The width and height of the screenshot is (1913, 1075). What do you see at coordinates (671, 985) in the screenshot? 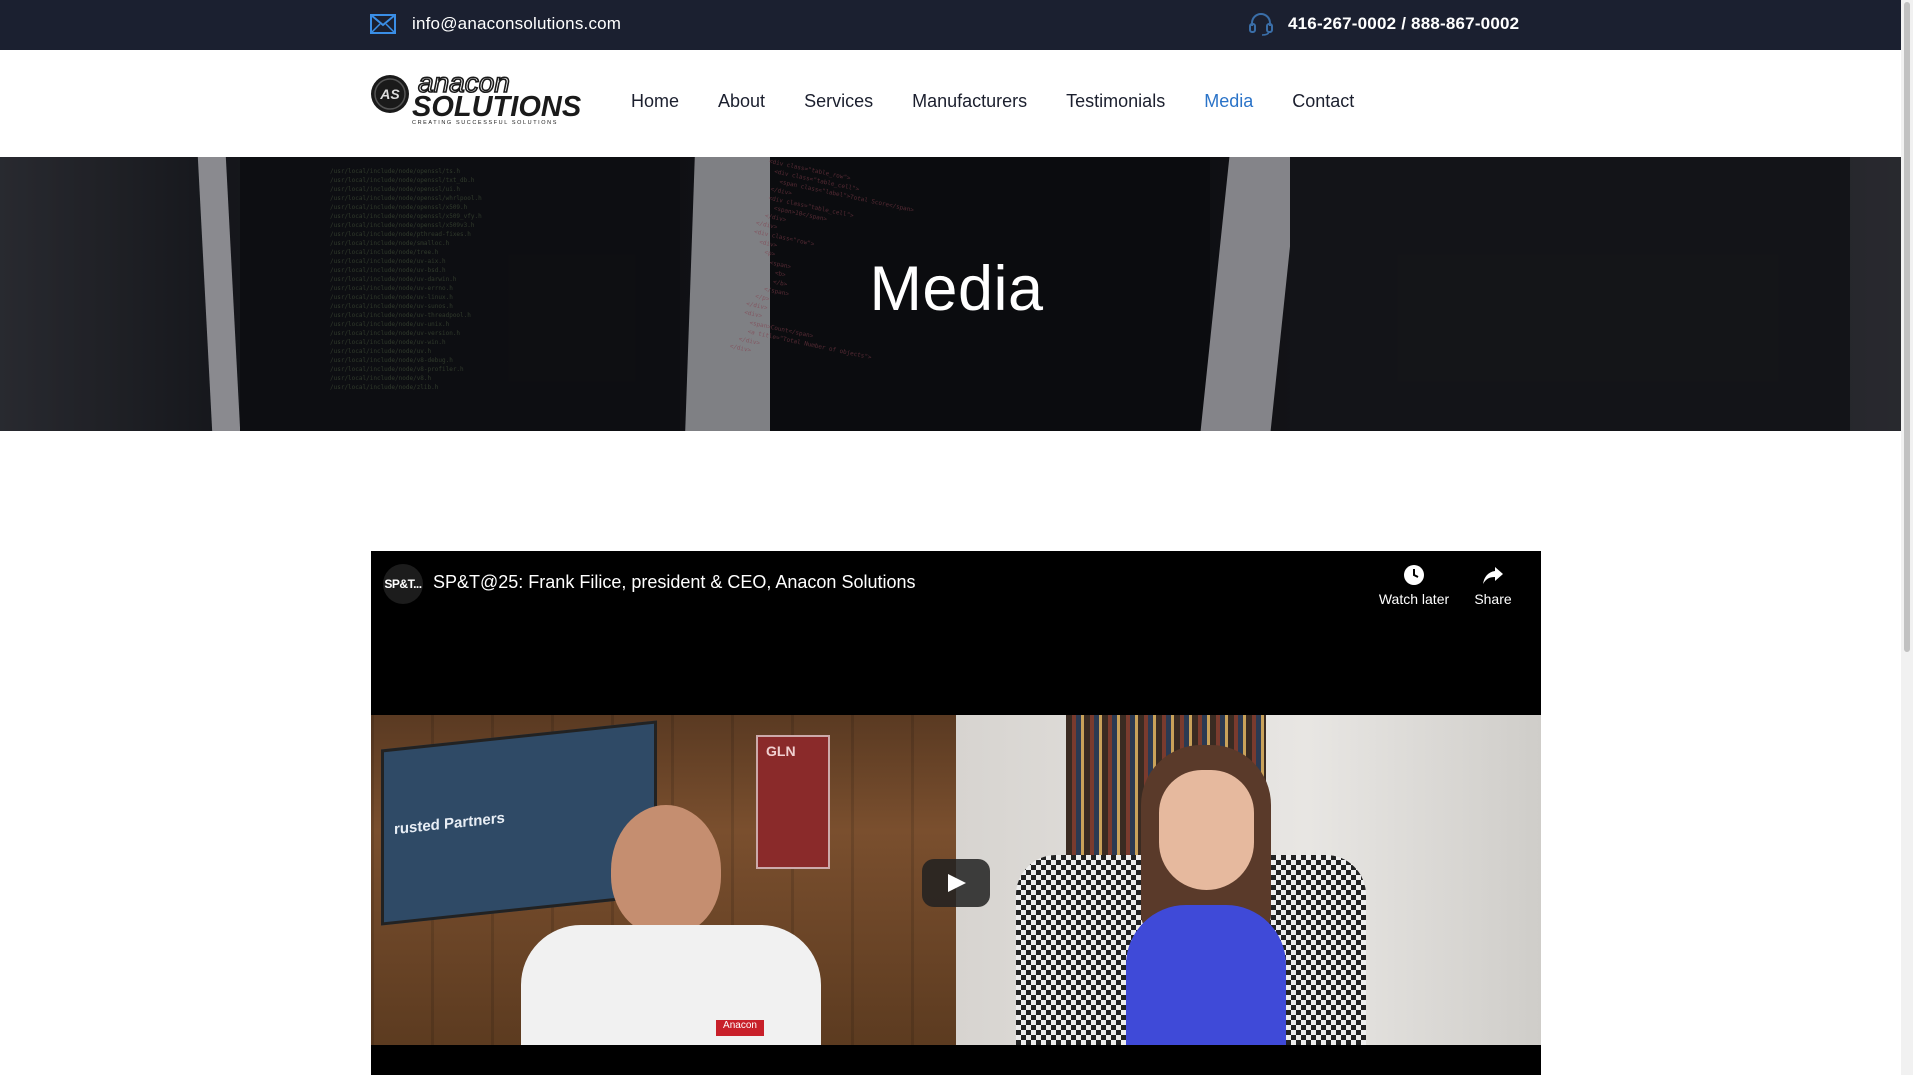
I see `shirt: Anacon` at bounding box center [671, 985].